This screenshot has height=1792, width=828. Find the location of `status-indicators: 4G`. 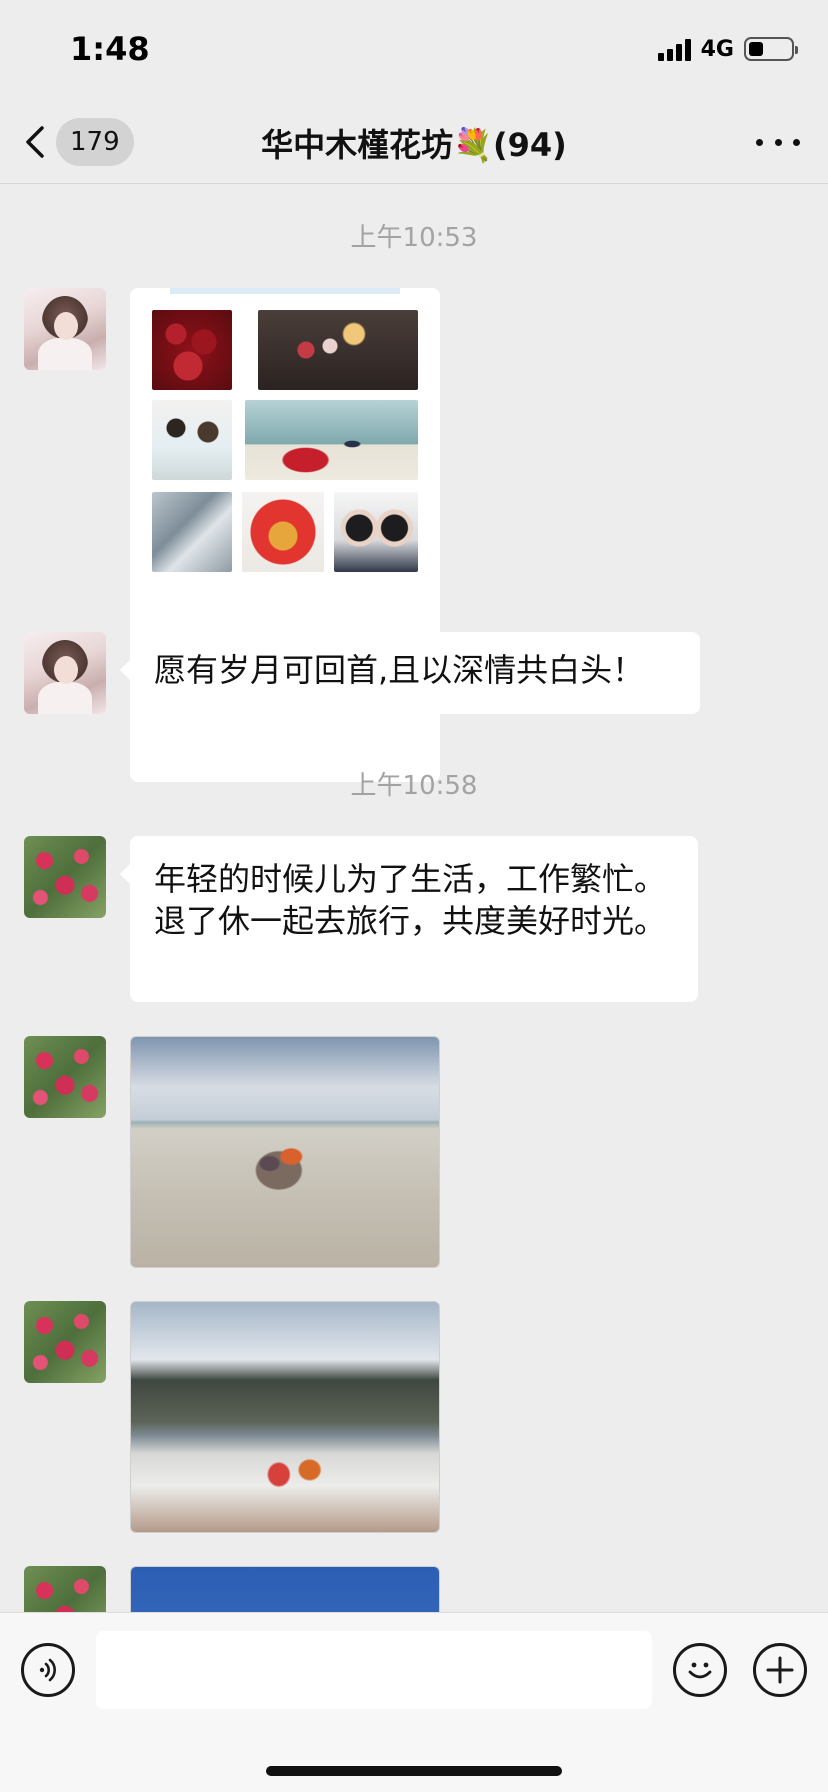

status-indicators: 4G is located at coordinates (727, 49).